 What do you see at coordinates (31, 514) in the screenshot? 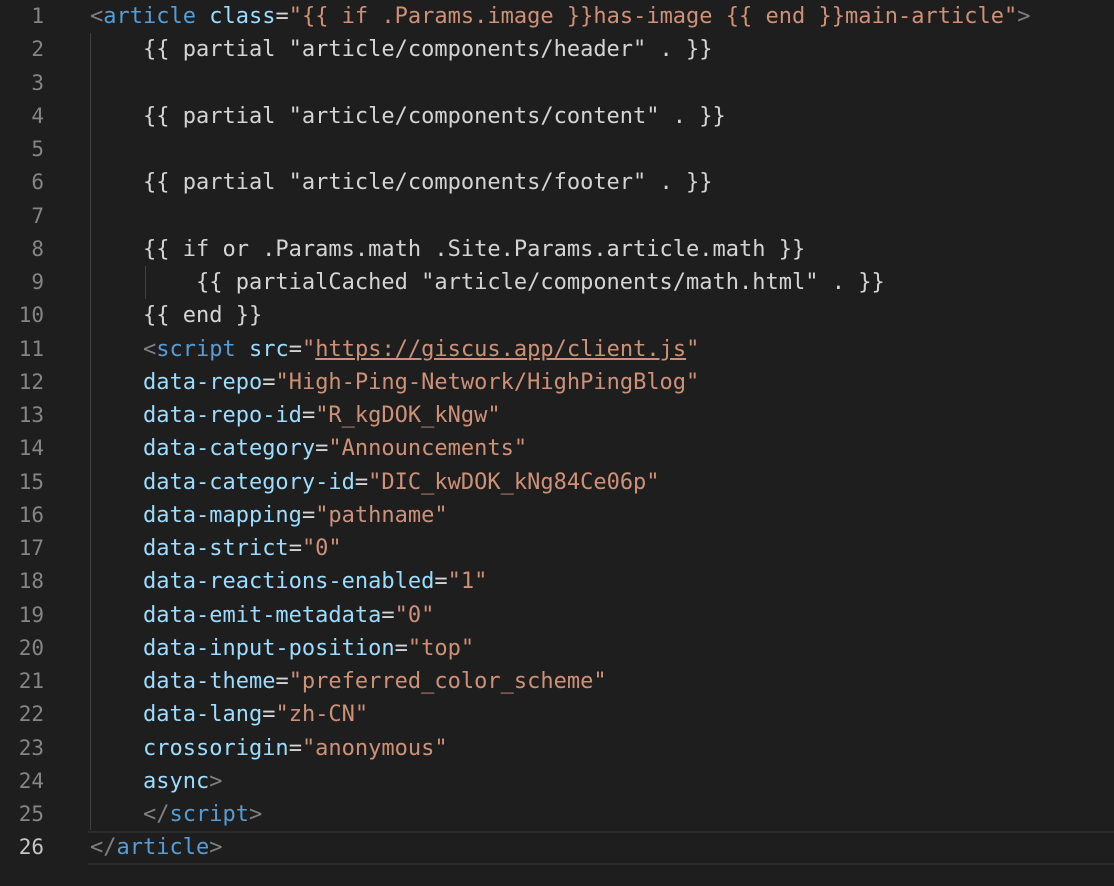
I see `line-number: 16` at bounding box center [31, 514].